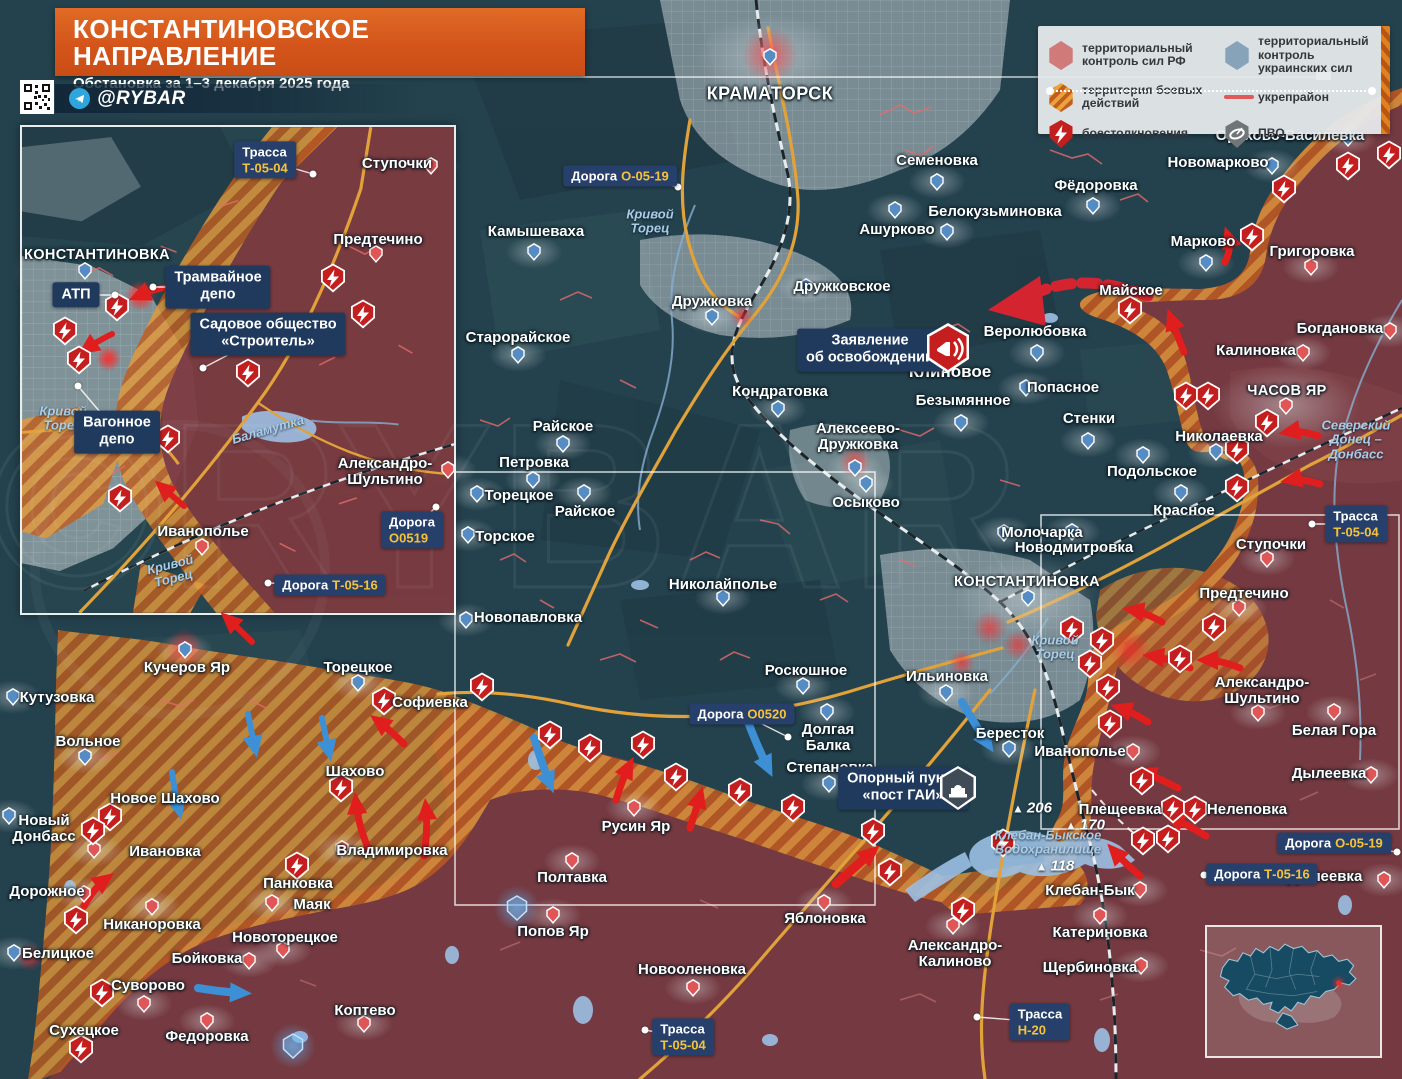  What do you see at coordinates (1035, 331) in the screenshot?
I see `settlement-label: Веролюбовка` at bounding box center [1035, 331].